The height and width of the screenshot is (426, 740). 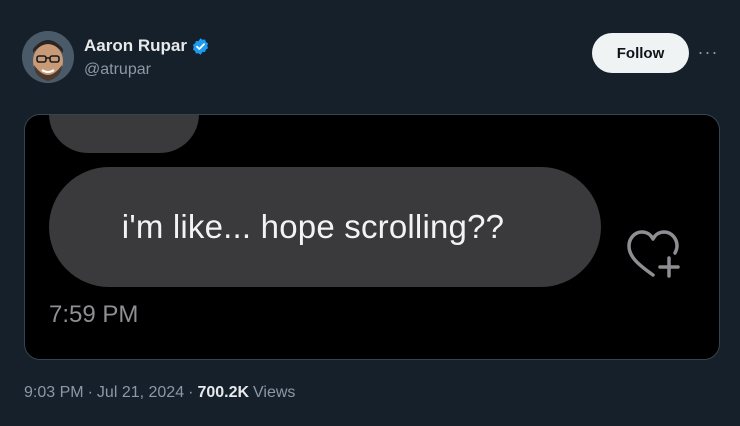 What do you see at coordinates (708, 52) in the screenshot?
I see `more-options-icon: ···` at bounding box center [708, 52].